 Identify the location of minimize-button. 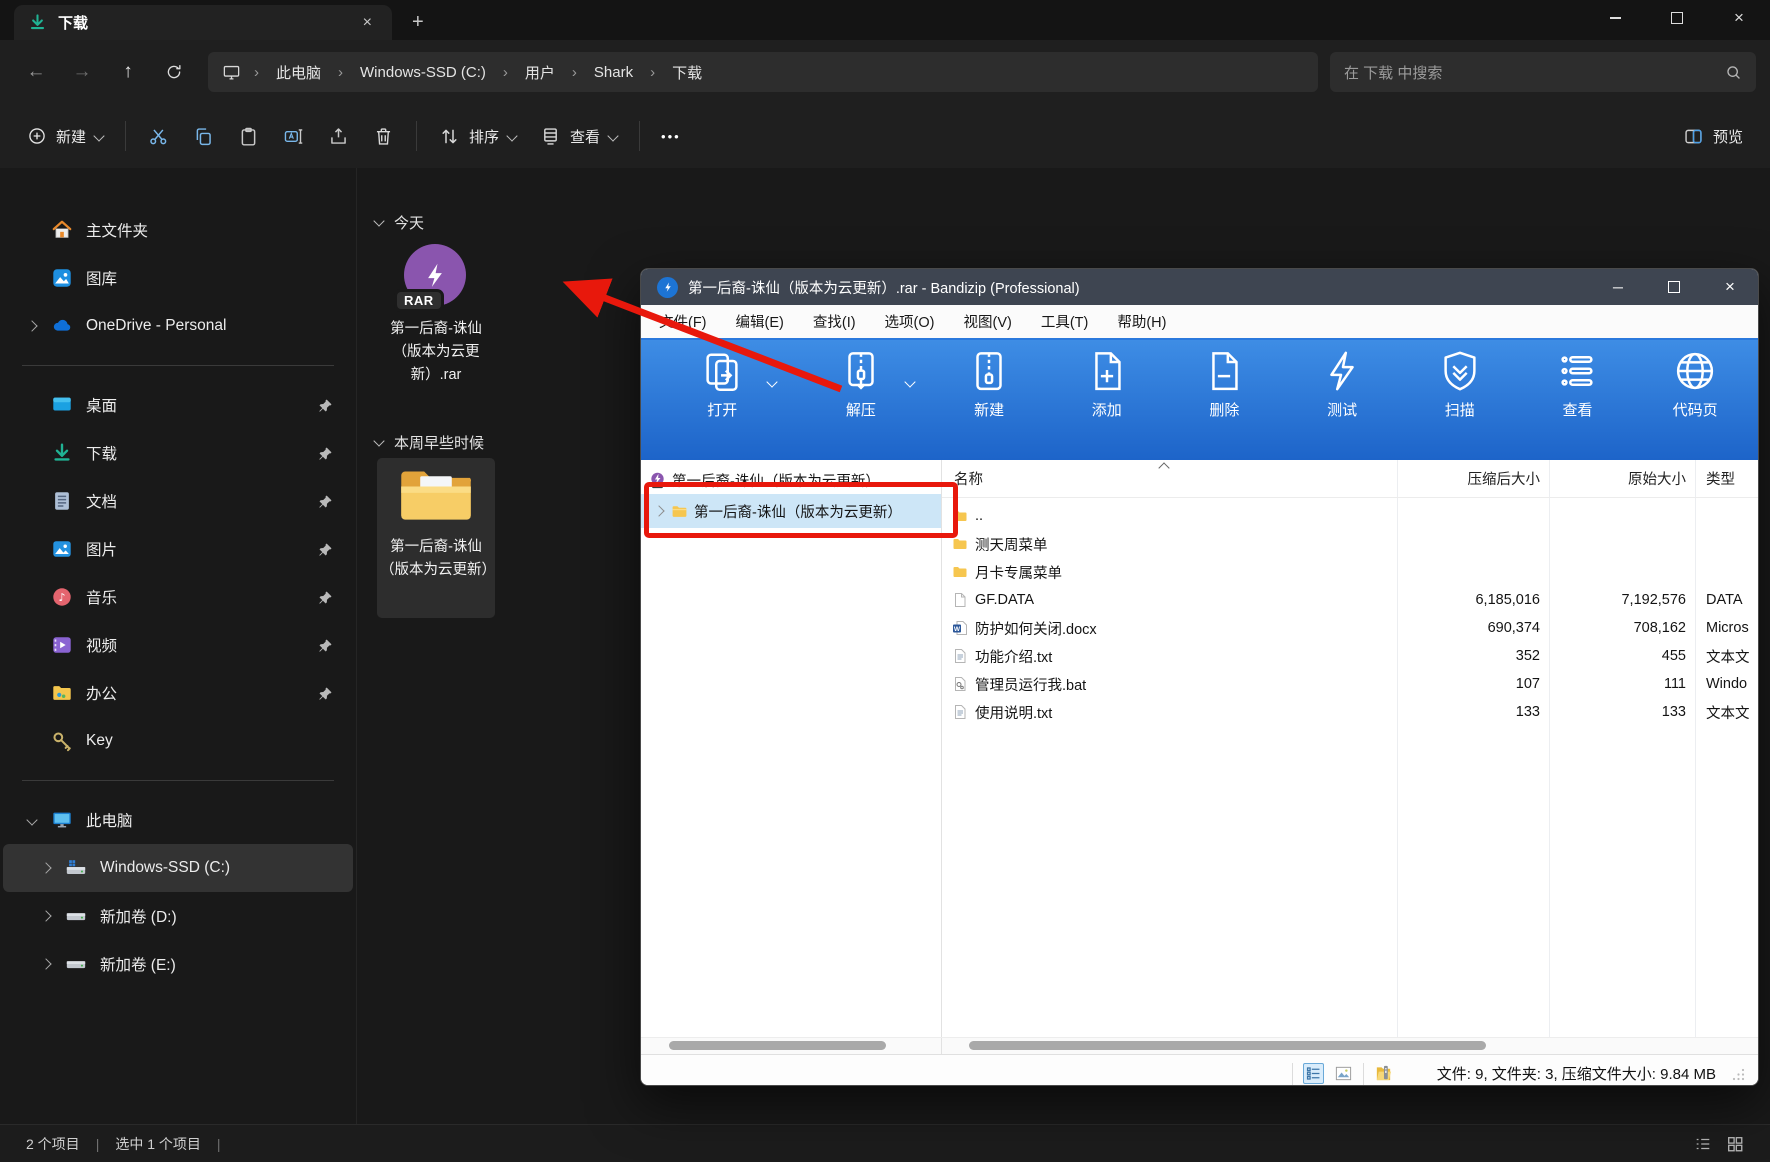
(1615, 18).